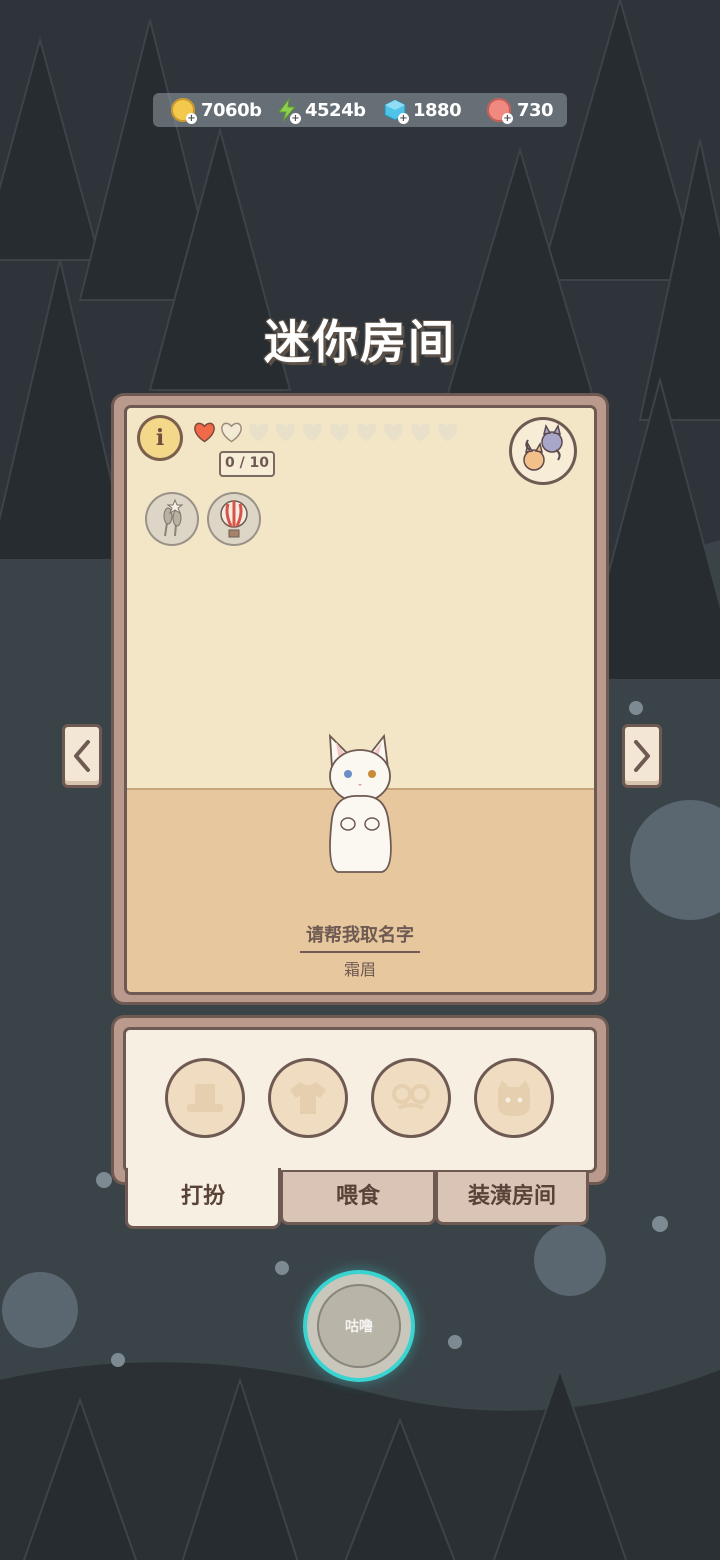  I want to click on hot-air-balloon-badge, so click(234, 519).